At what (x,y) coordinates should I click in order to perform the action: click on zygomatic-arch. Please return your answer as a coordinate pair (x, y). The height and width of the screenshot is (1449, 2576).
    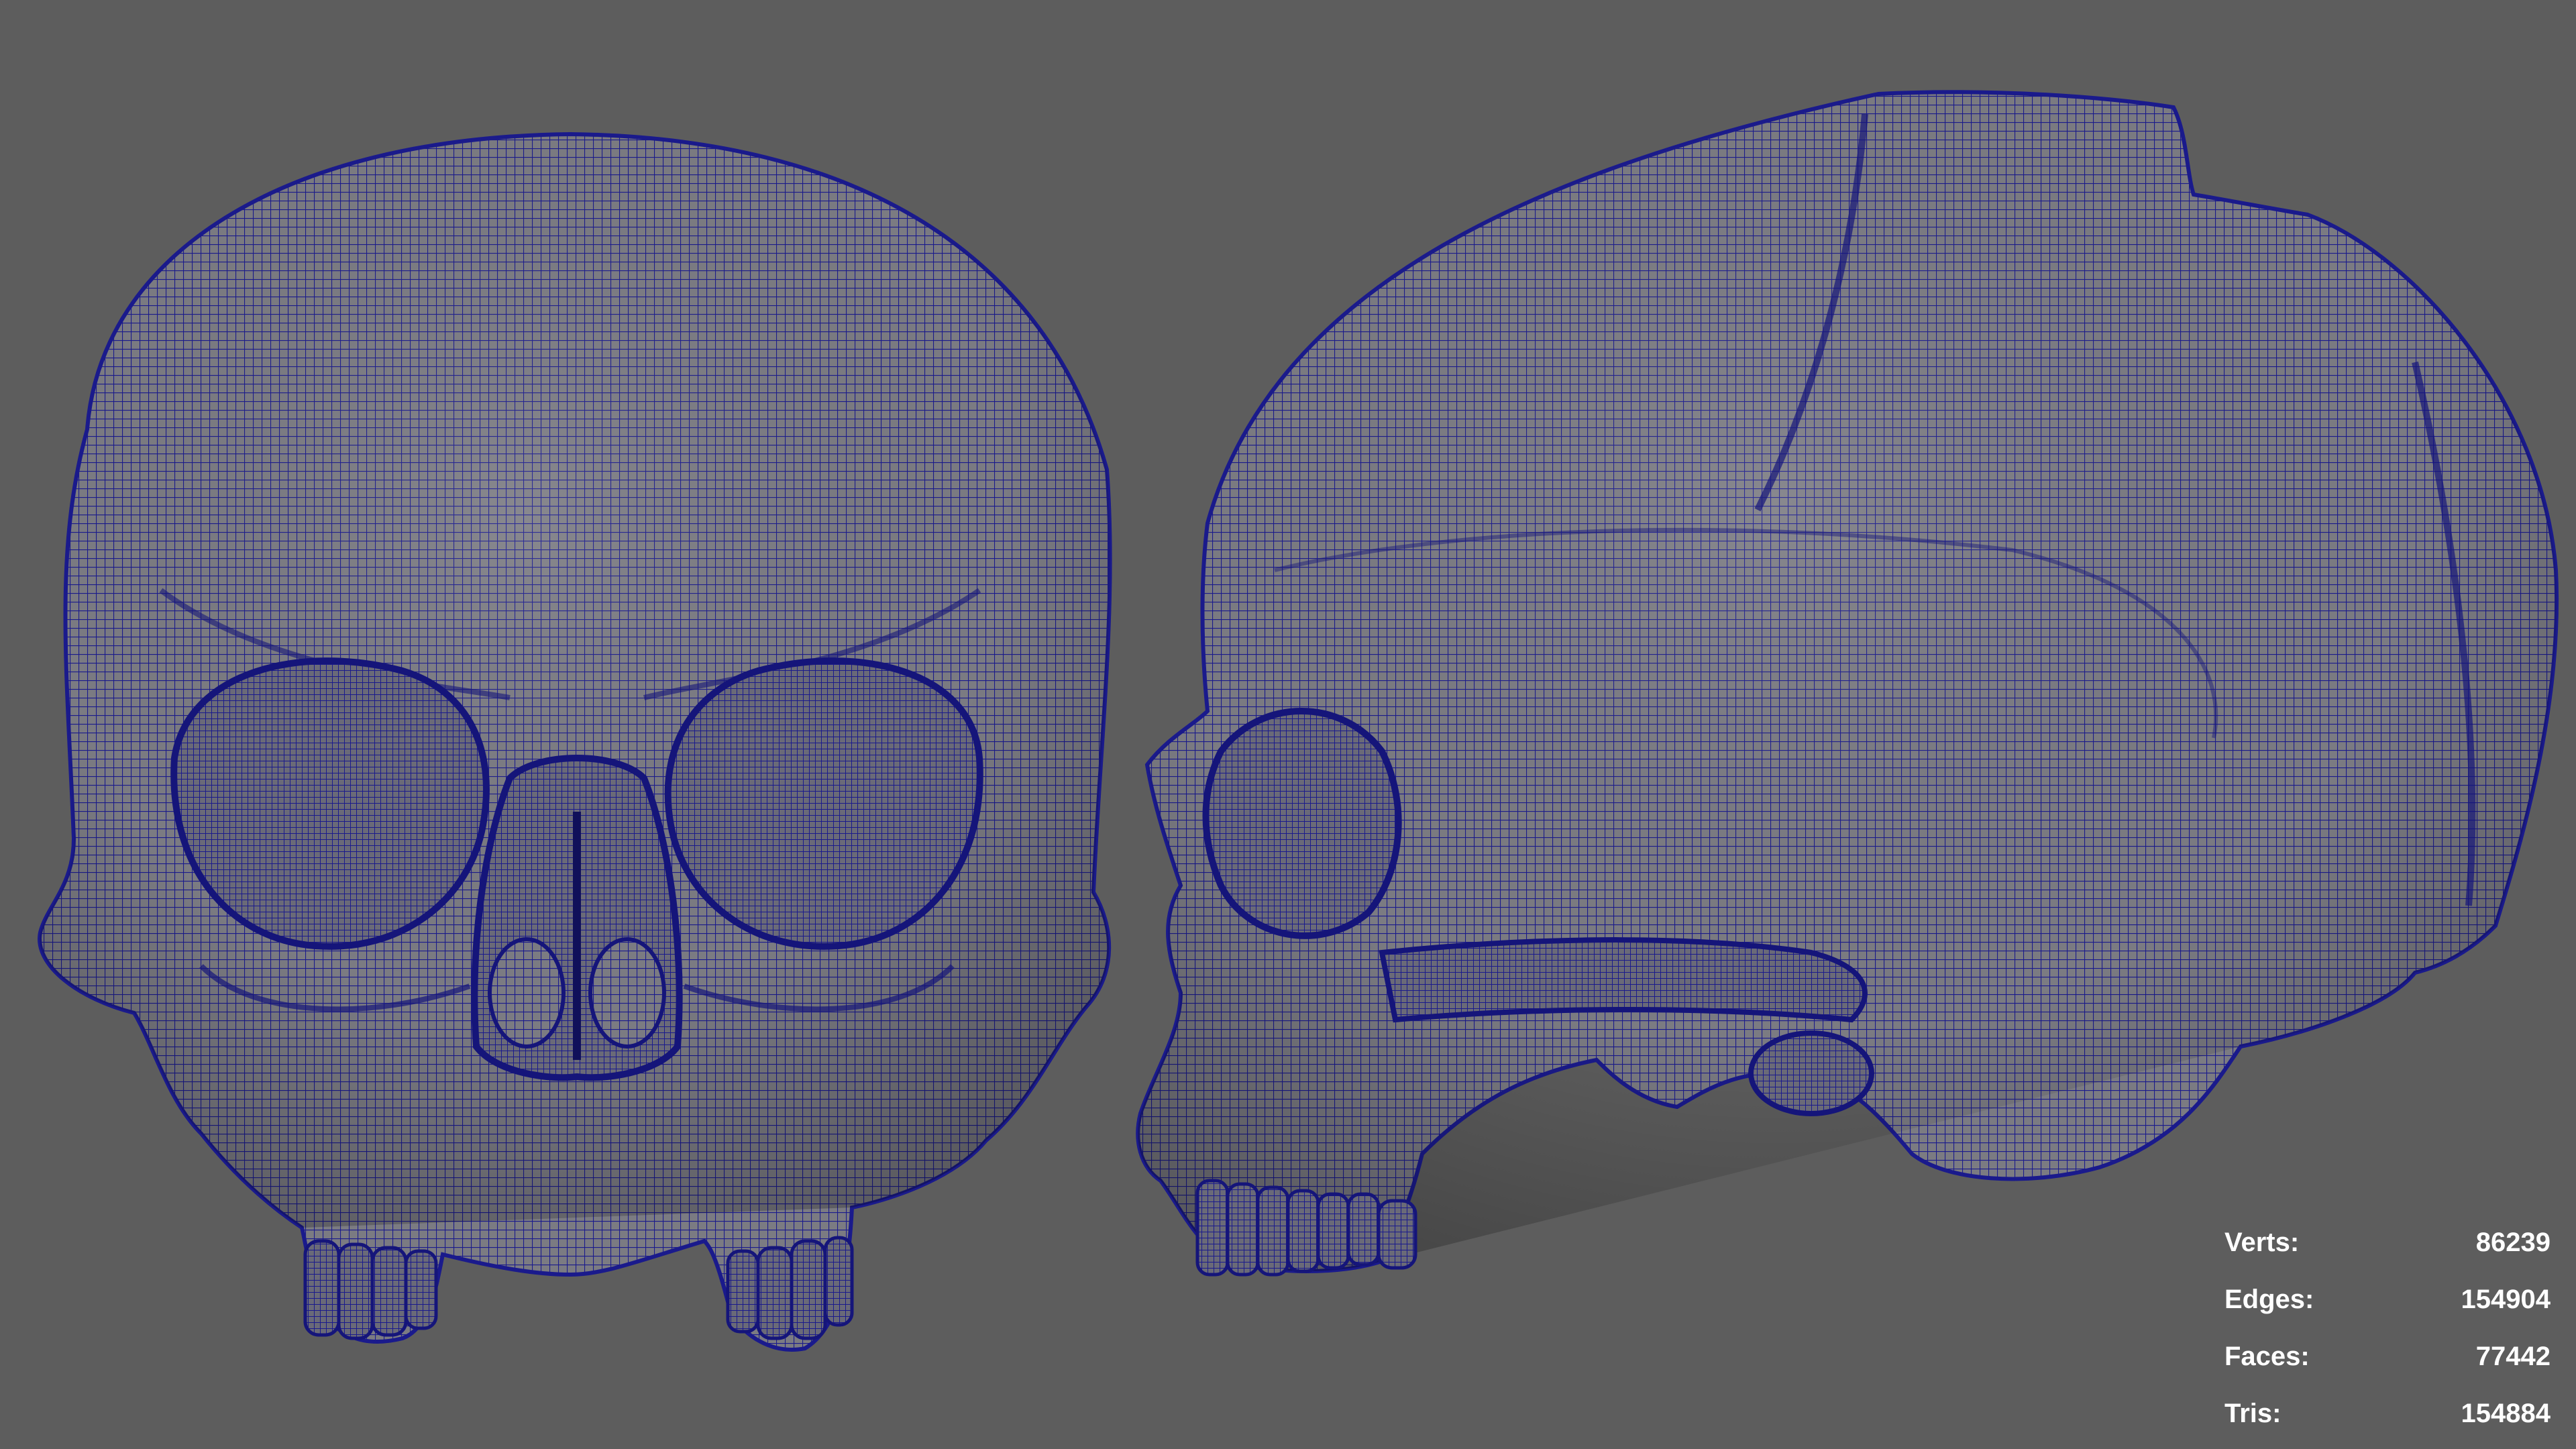
    Looking at the image, I should click on (1623, 980).